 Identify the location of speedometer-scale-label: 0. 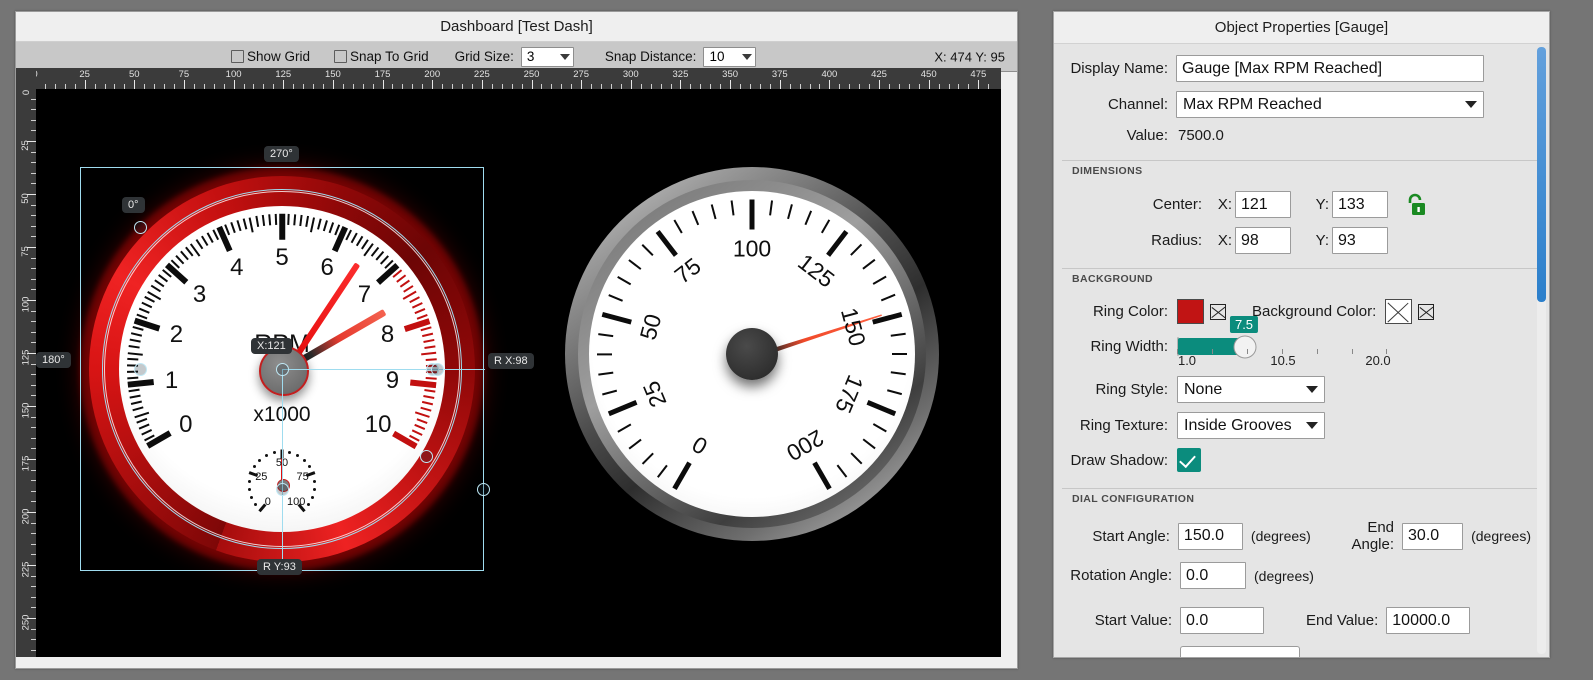
(699, 445).